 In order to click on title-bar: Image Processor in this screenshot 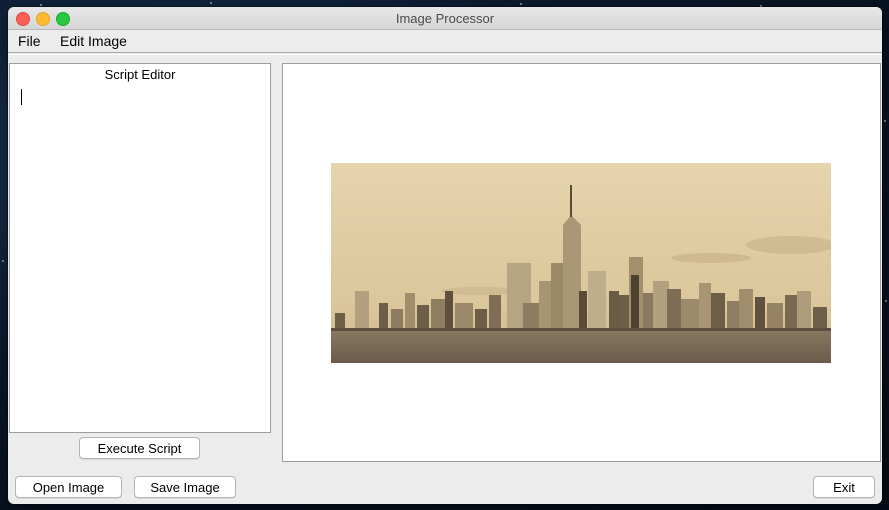, I will do `click(445, 18)`.